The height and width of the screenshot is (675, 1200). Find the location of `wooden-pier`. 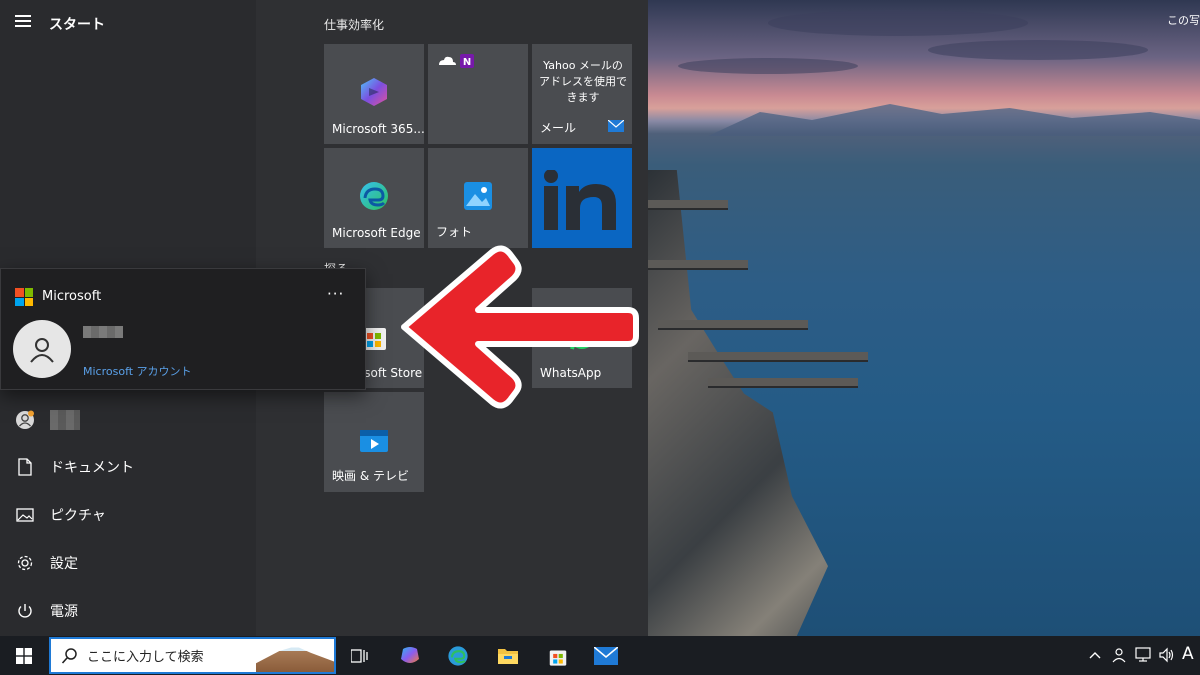

wooden-pier is located at coordinates (738, 403).